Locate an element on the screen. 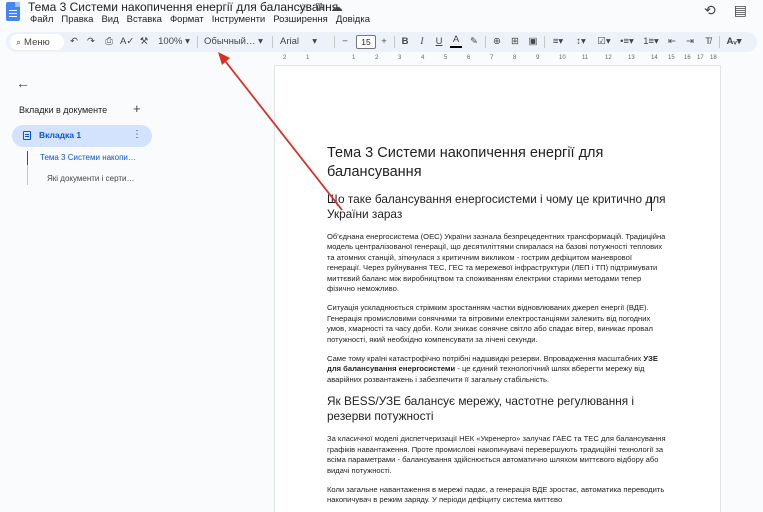 This screenshot has width=763, height=512. tab-item-1: Вкладка 1 ⋮ is located at coordinates (82, 136).